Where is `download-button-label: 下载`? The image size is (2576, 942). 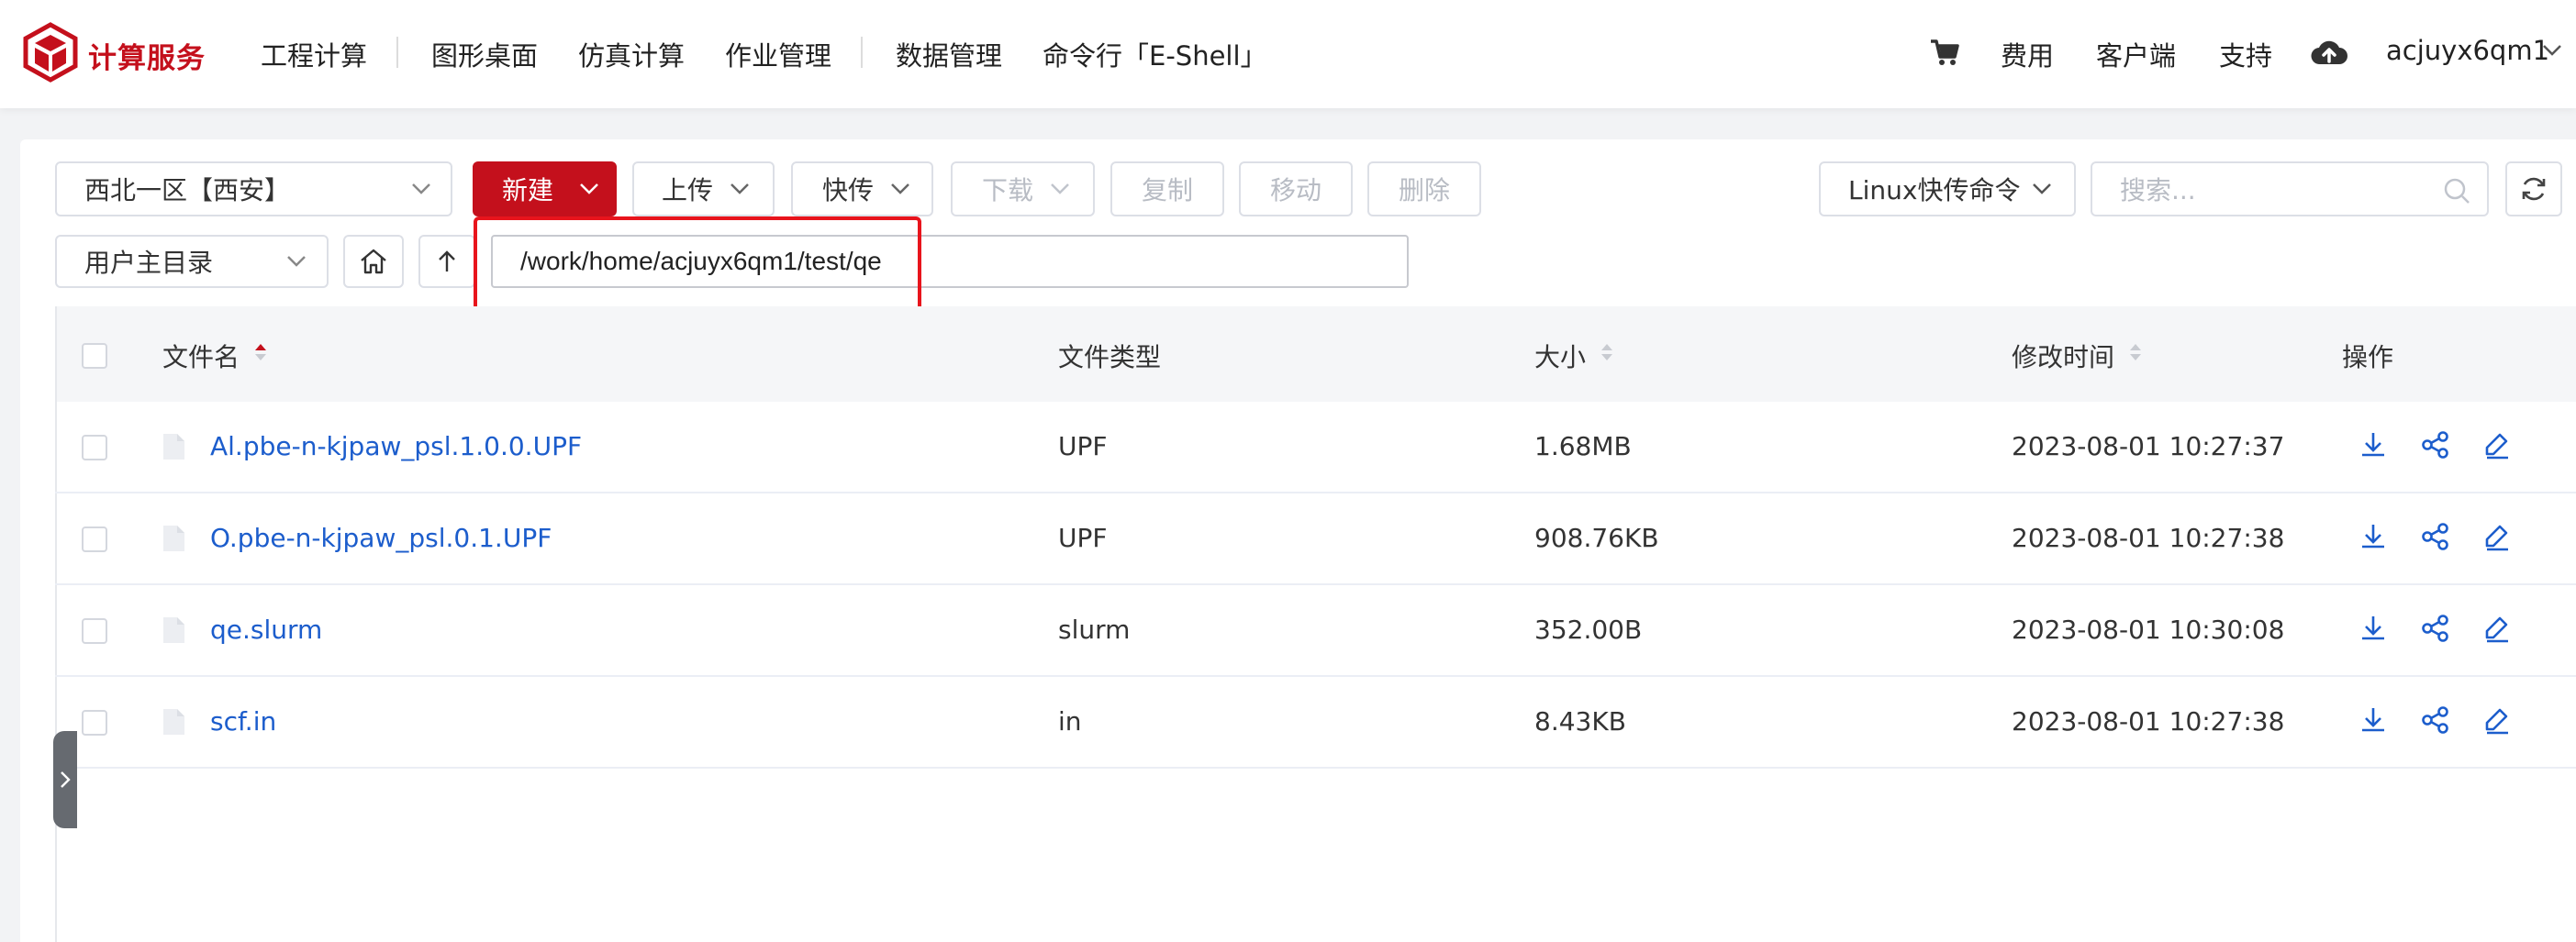 download-button-label: 下载 is located at coordinates (1008, 190).